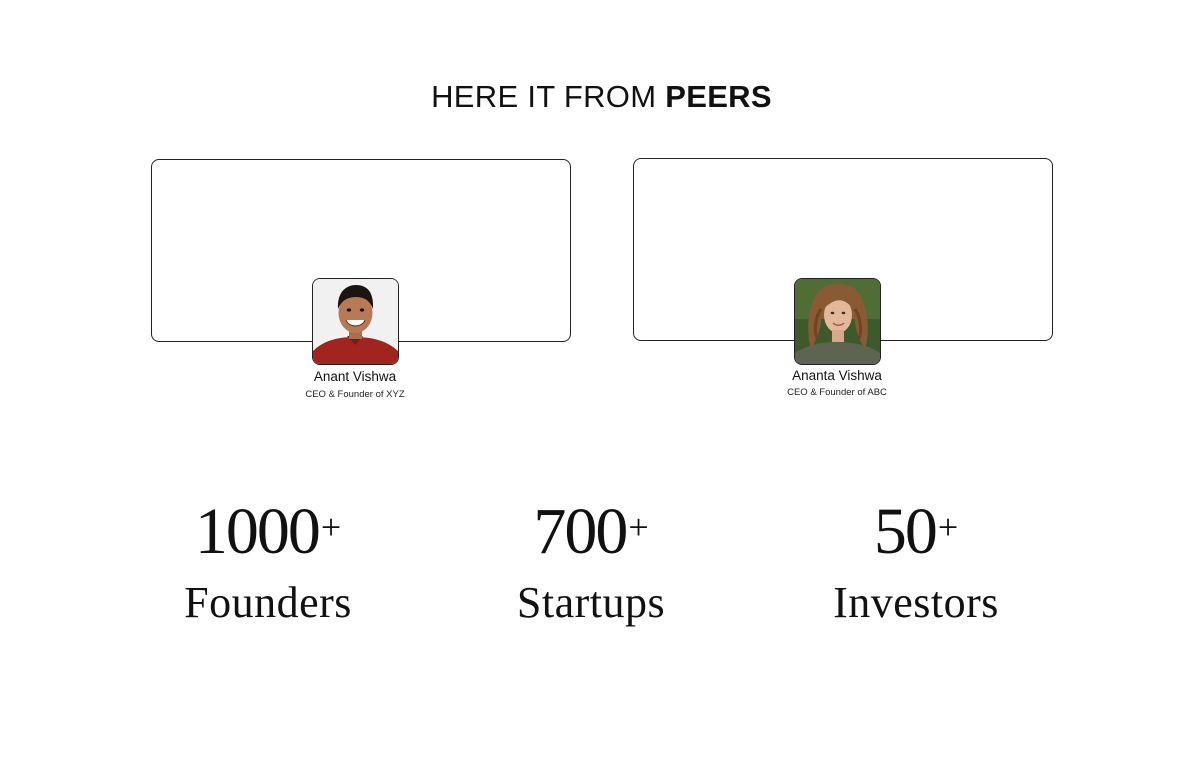 This screenshot has width=1203, height=768. Describe the element at coordinates (580, 531) in the screenshot. I see `stat-number-text: 700` at that location.